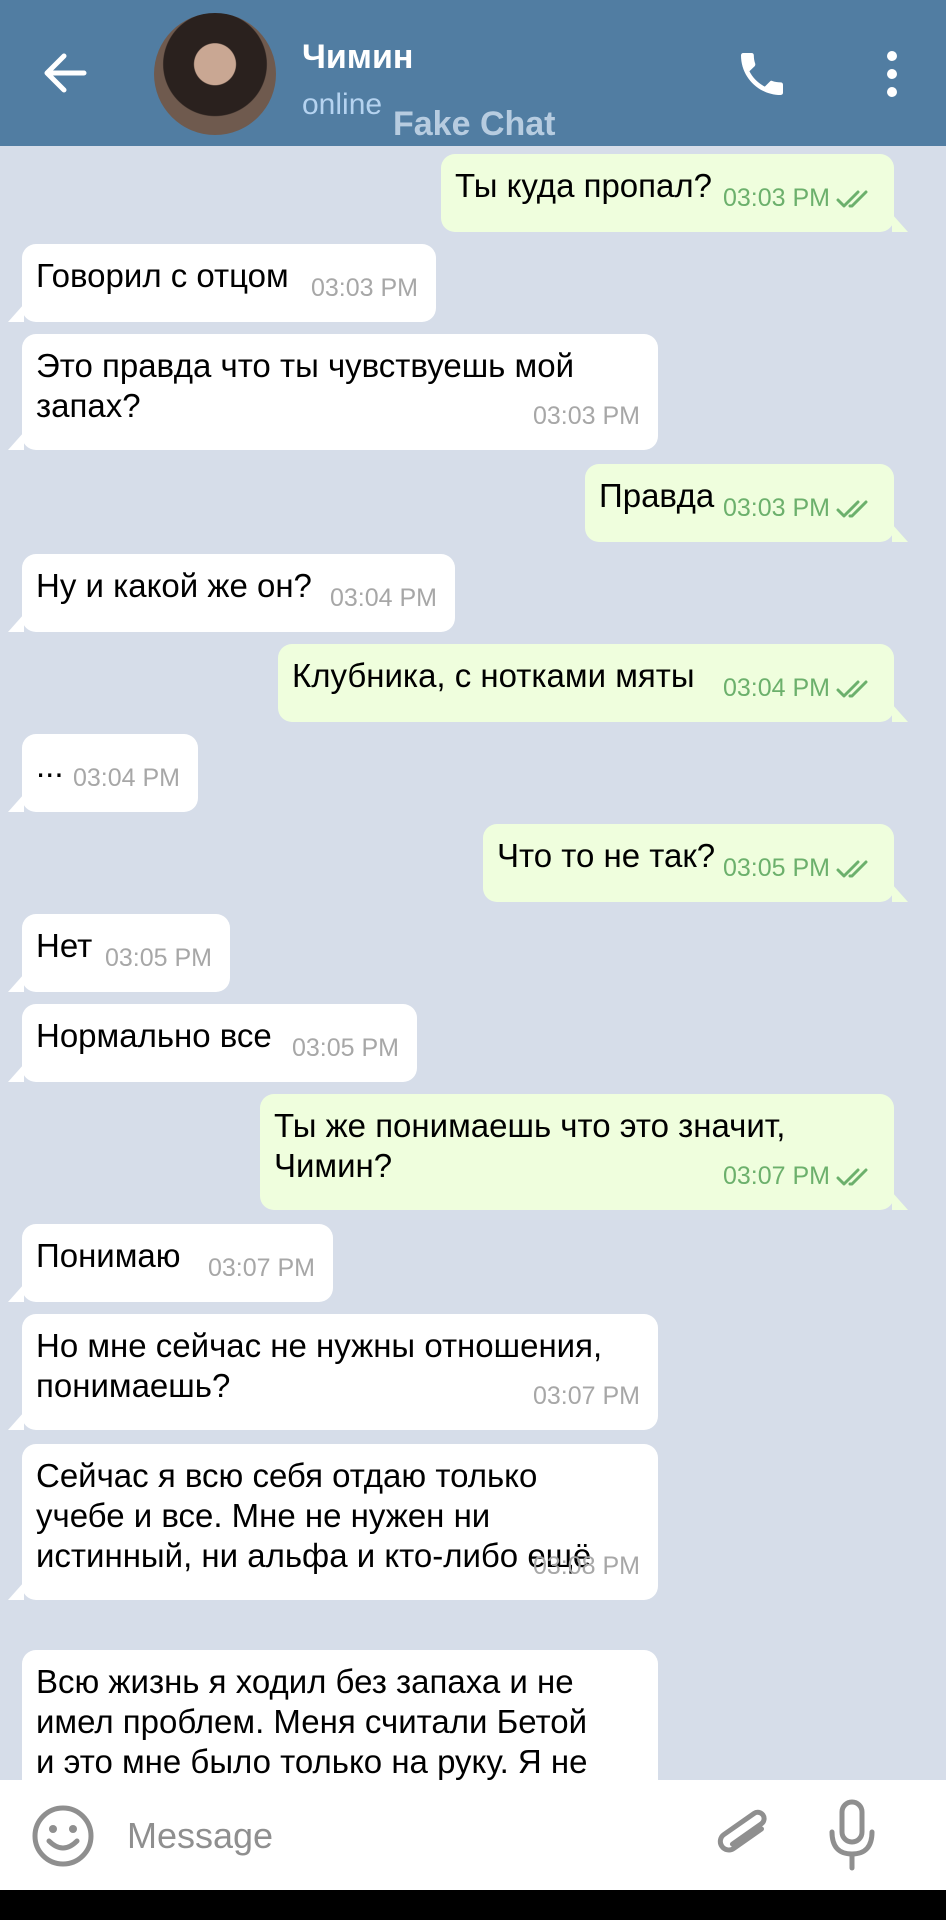  I want to click on message-text: Клубника, с нотками мяты, so click(493, 675).